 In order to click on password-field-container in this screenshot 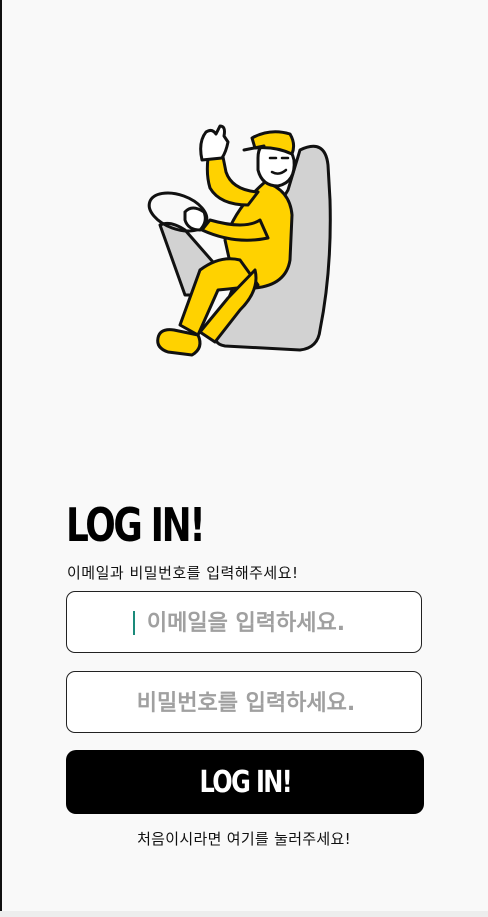, I will do `click(245, 702)`.